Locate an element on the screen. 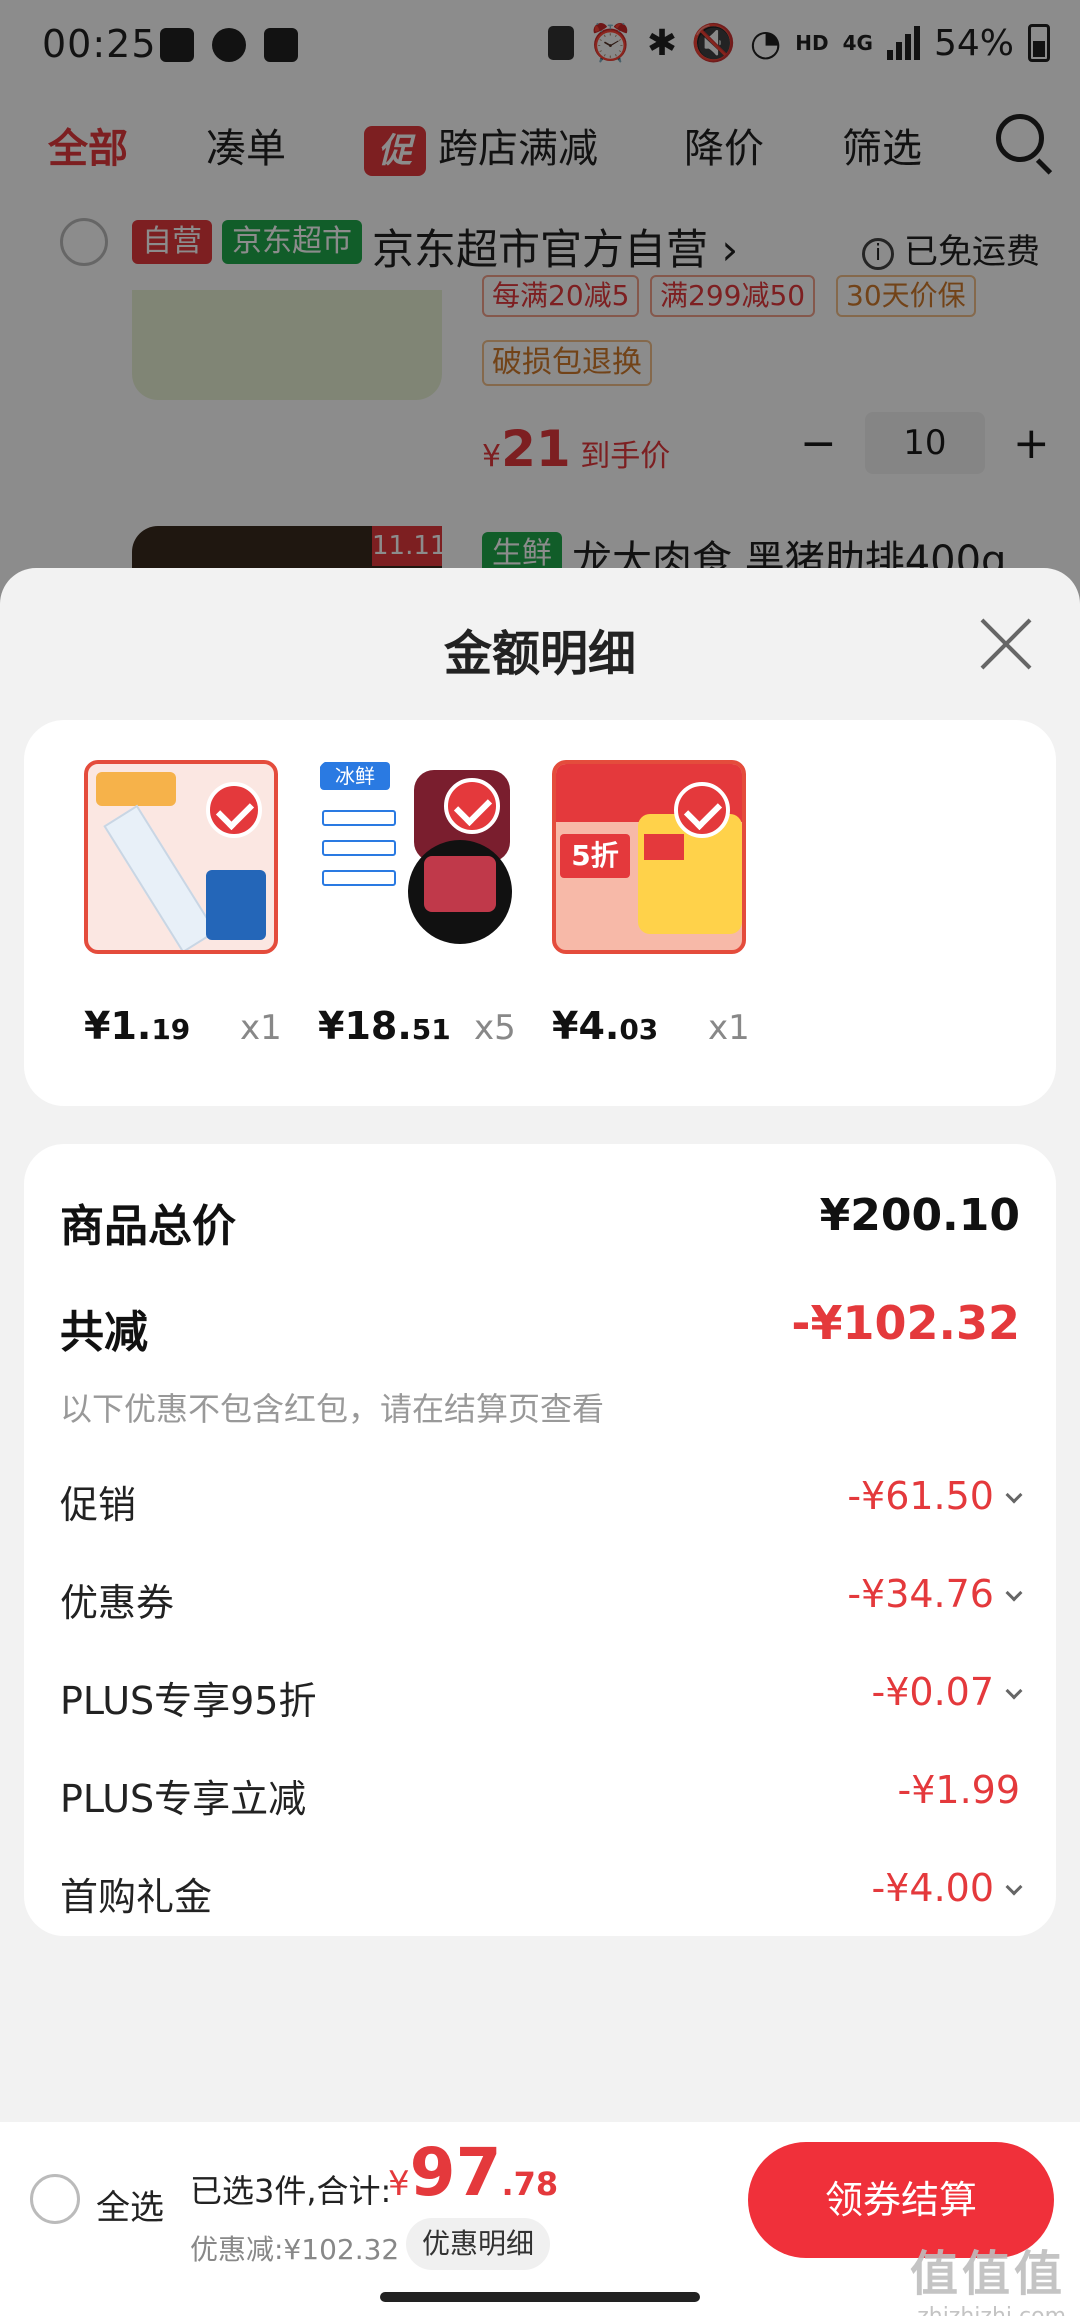 The image size is (1080, 2316). product-thumbnail: 5折 is located at coordinates (649, 857).